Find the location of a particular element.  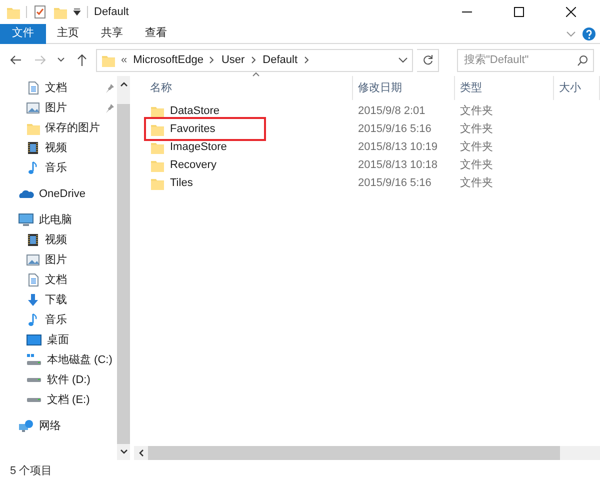

nav-item: 下载 is located at coordinates (58, 300).